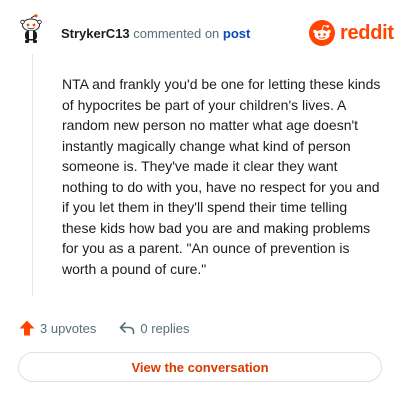 The image size is (400, 400). What do you see at coordinates (322, 33) in the screenshot?
I see `reddit-snoo-icon` at bounding box center [322, 33].